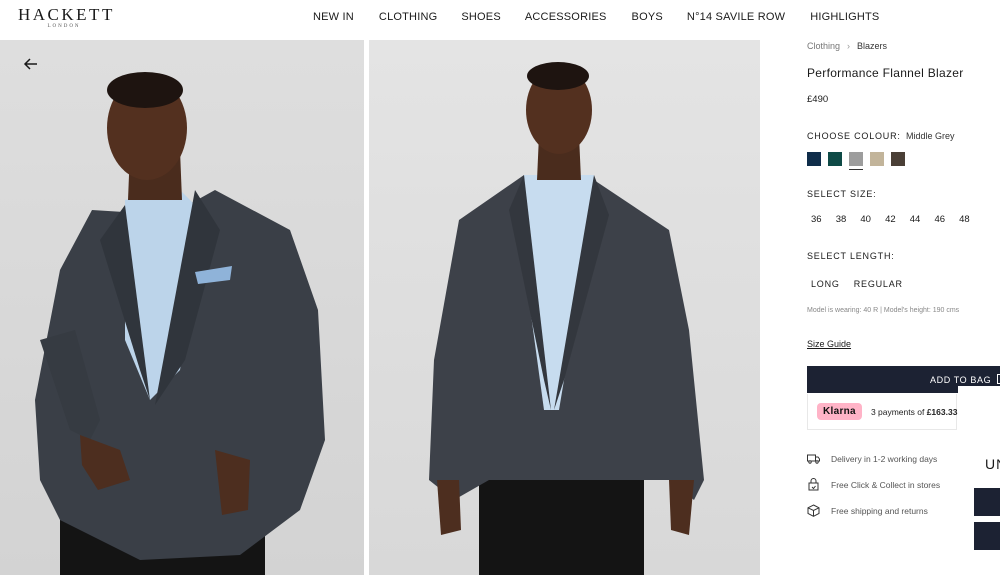 This screenshot has height=575, width=1000. I want to click on colour-label-row: CHOOSE COLOUR: Middle Grey, so click(881, 136).